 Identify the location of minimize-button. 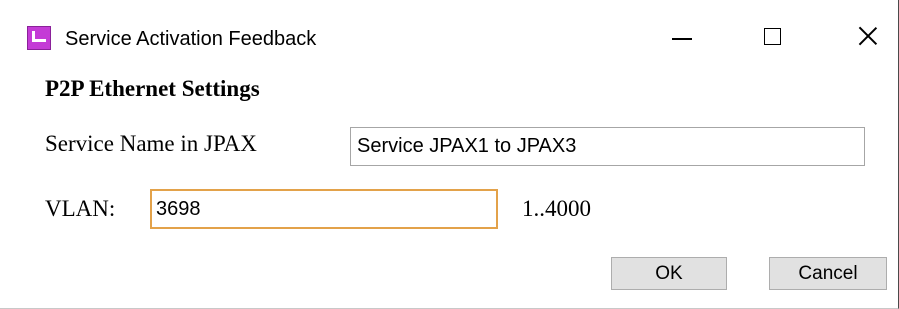
(682, 36).